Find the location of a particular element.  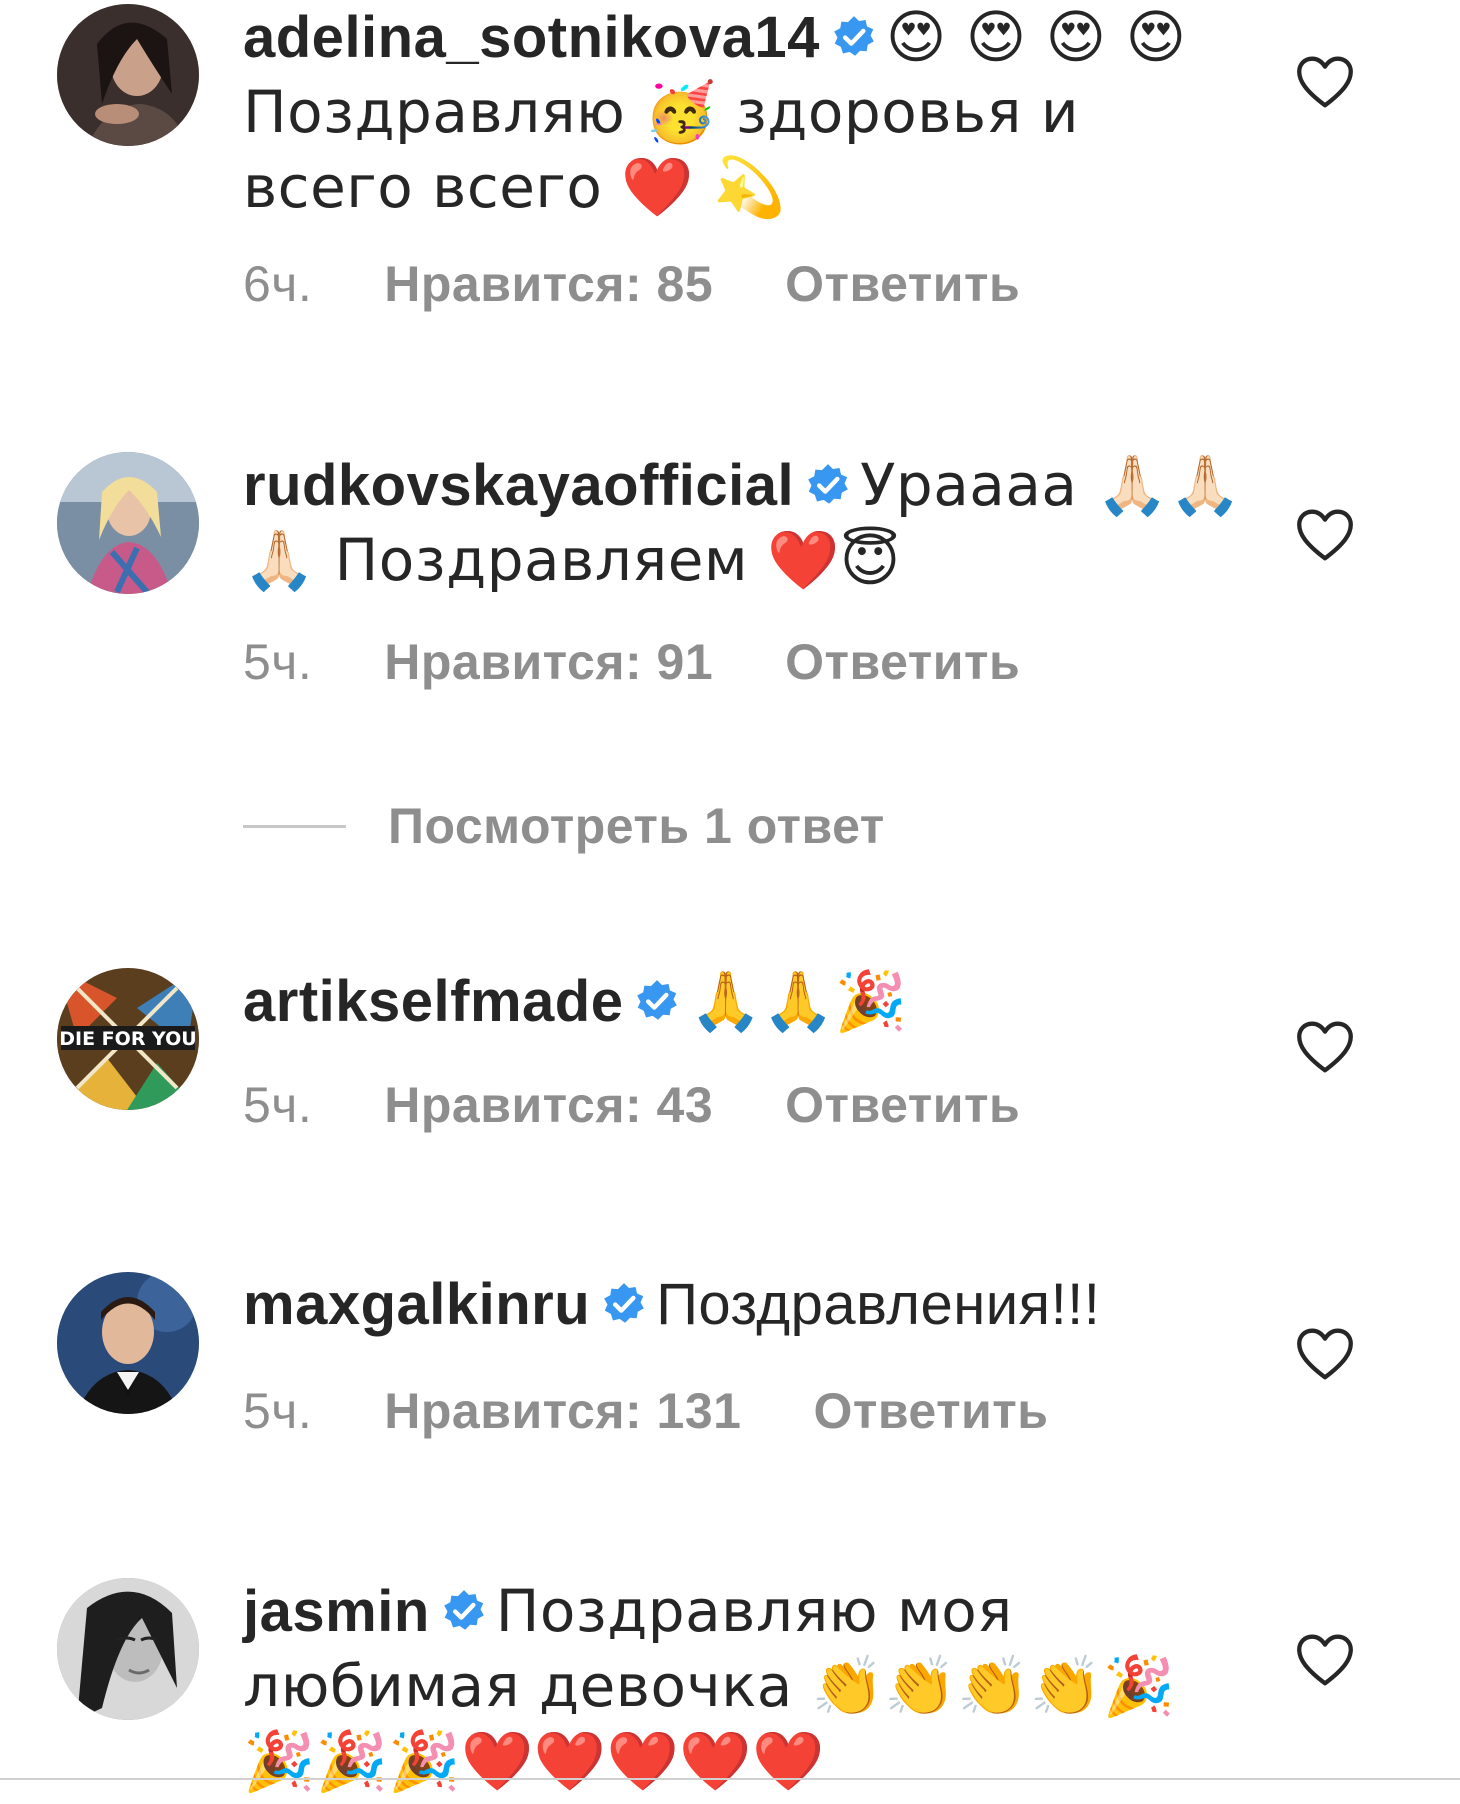

comment-likes: Нравится: 131 is located at coordinates (562, 1411).